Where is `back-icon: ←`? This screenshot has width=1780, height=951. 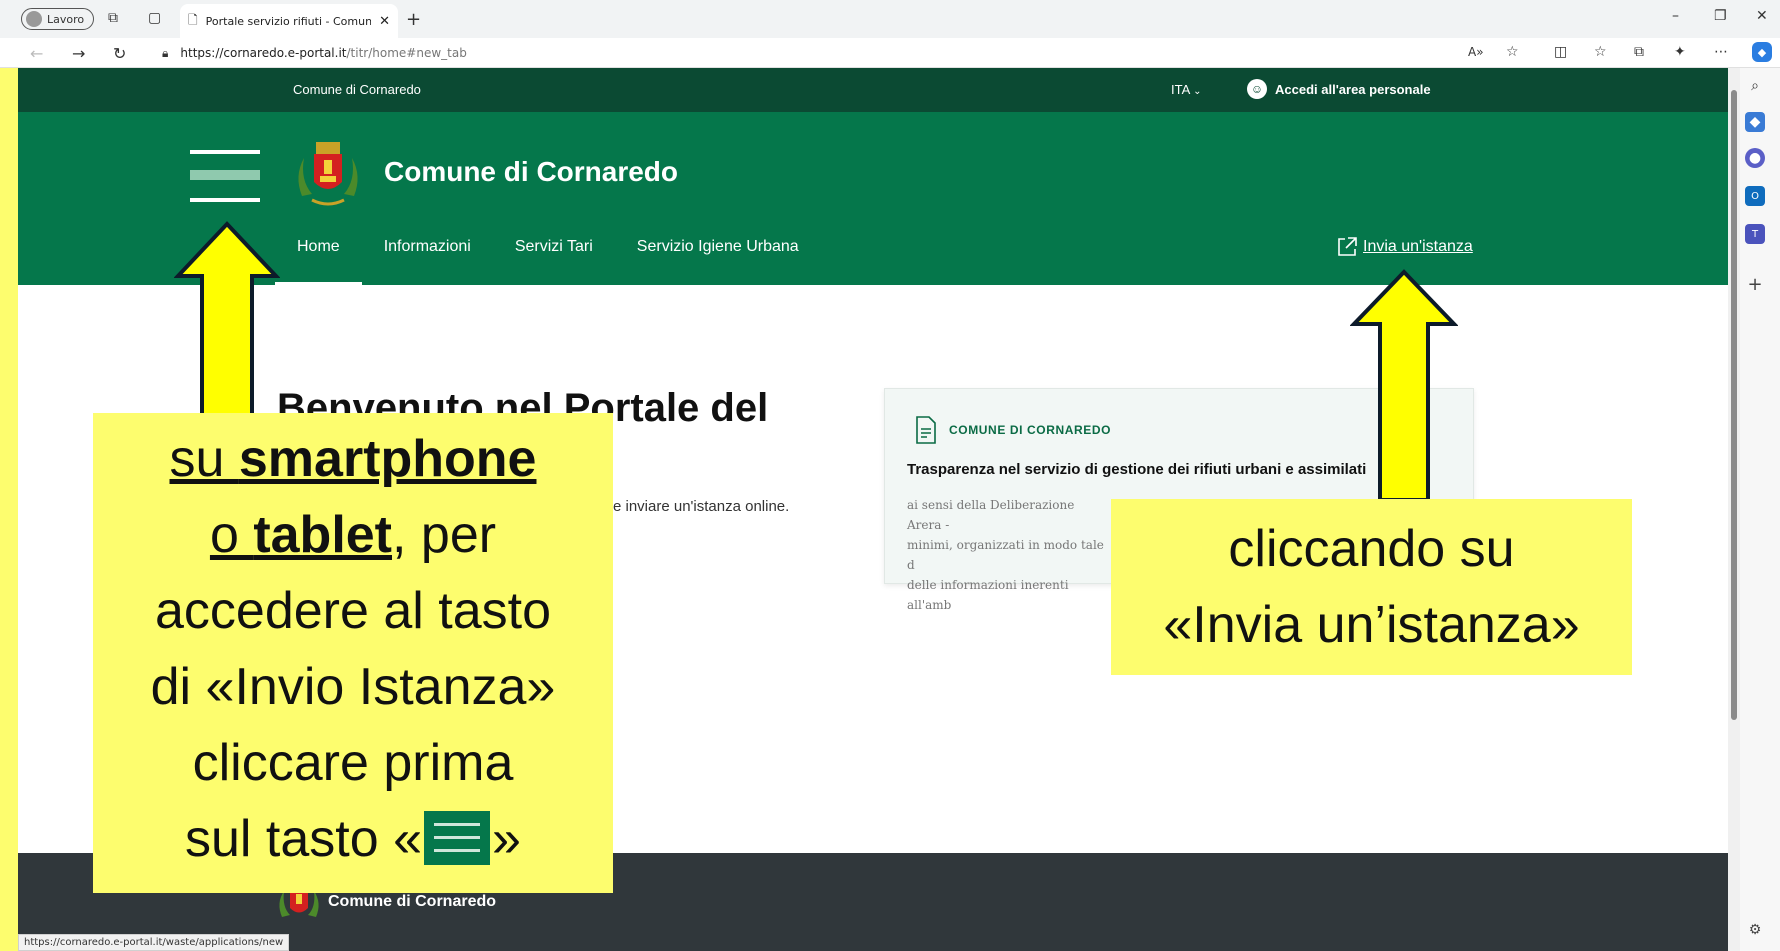
back-icon: ← is located at coordinates (36, 53).